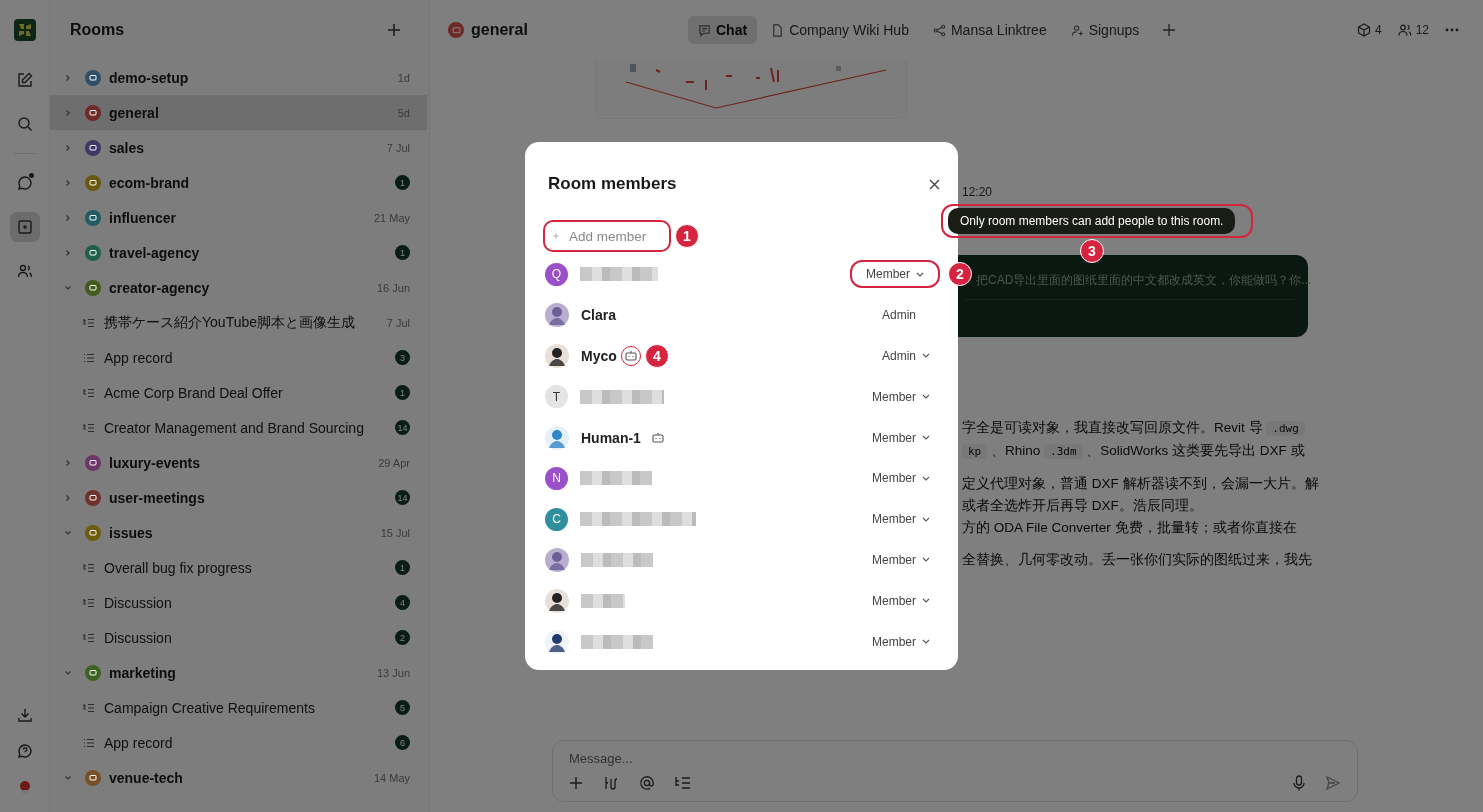 The image size is (1483, 812). What do you see at coordinates (238, 357) in the screenshot?
I see `thread-item: App record 3` at bounding box center [238, 357].